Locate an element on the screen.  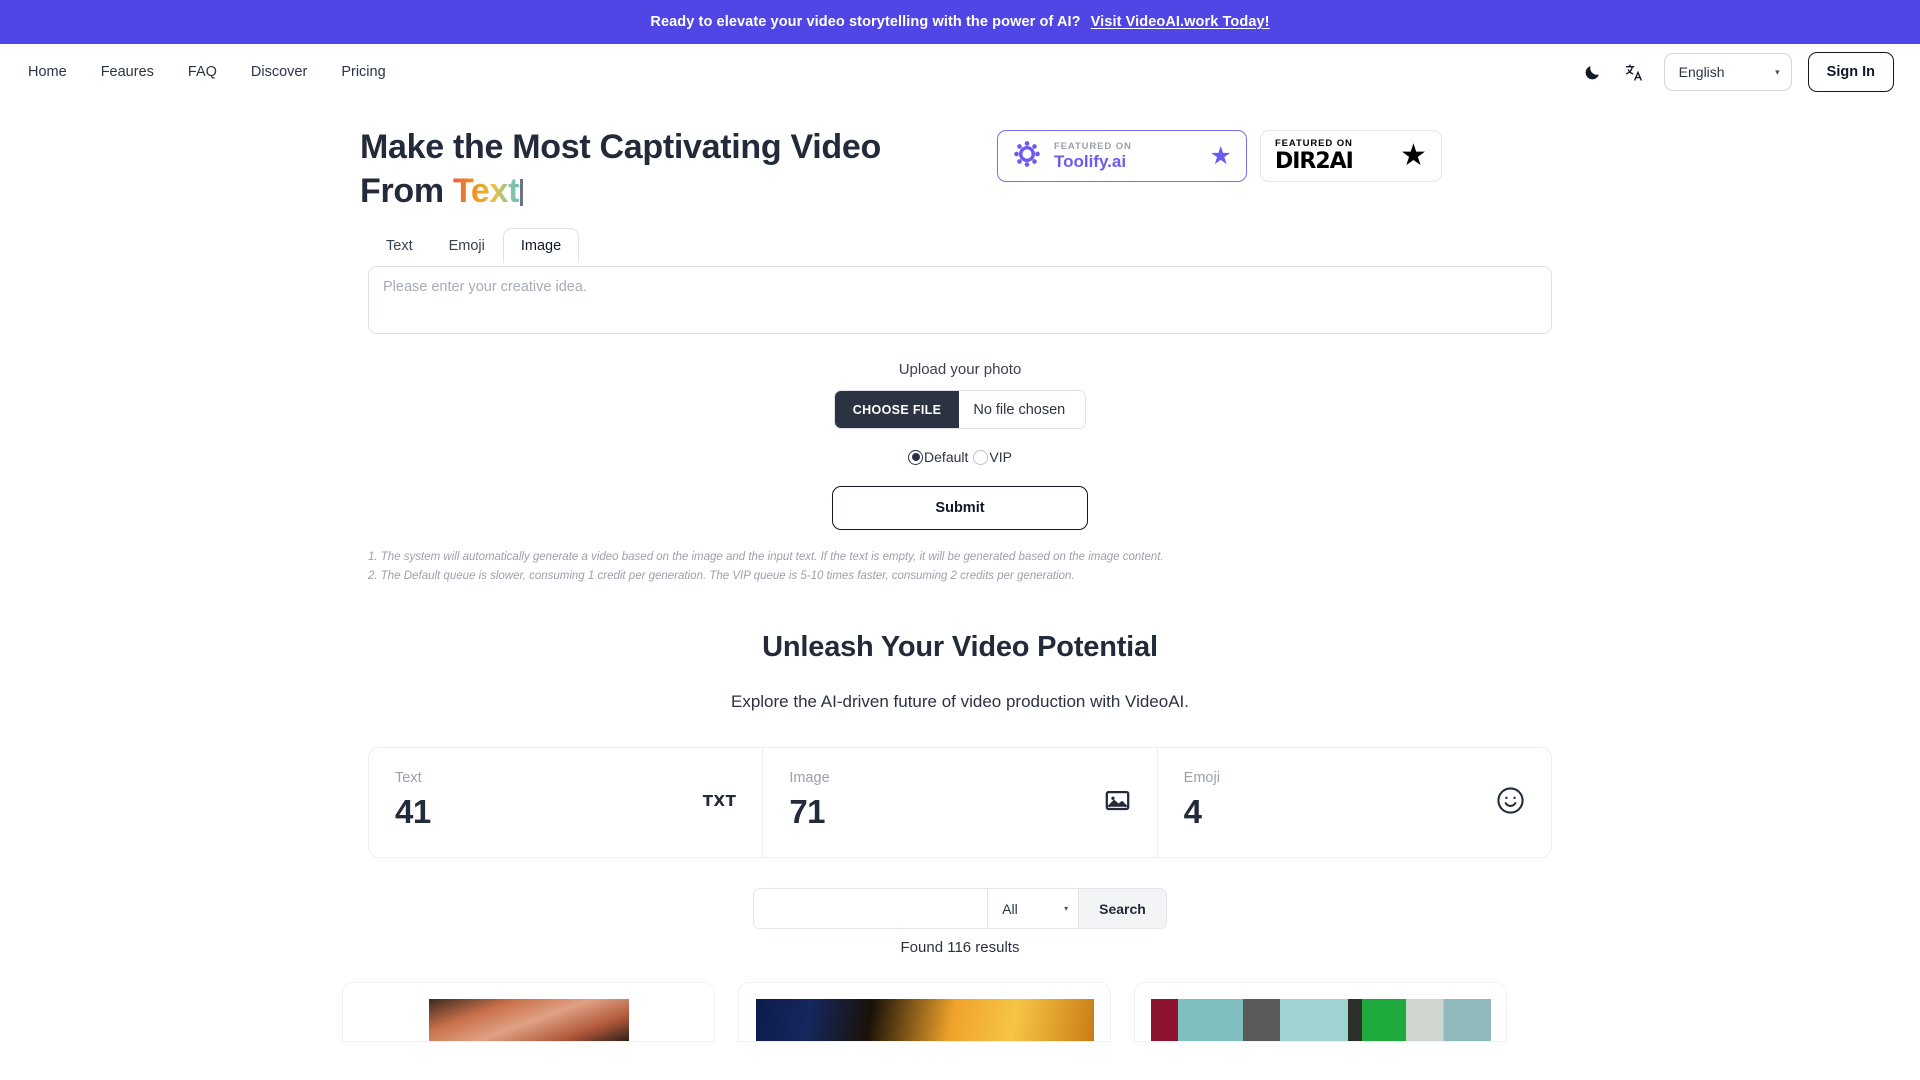
stat-card-image: Image 71 is located at coordinates (959, 803).